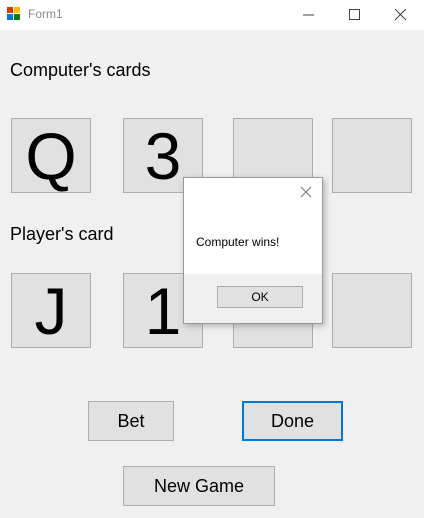 This screenshot has height=518, width=424. I want to click on computer-card-1: Q, so click(51, 155).